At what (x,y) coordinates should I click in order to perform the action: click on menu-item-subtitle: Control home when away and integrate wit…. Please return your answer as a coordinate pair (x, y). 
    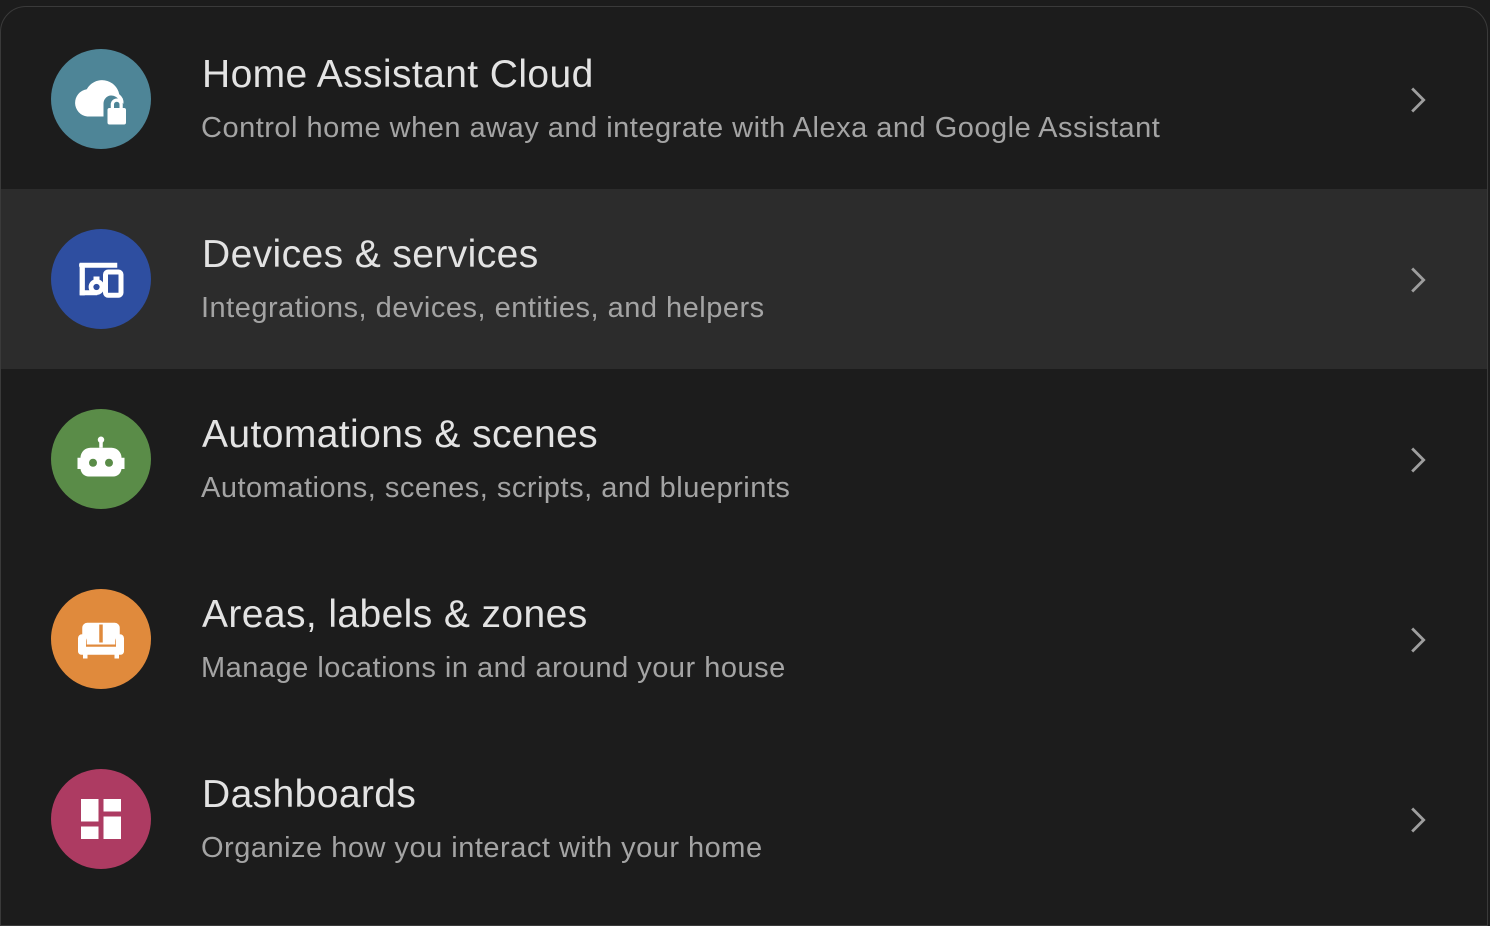
    Looking at the image, I should click on (681, 128).